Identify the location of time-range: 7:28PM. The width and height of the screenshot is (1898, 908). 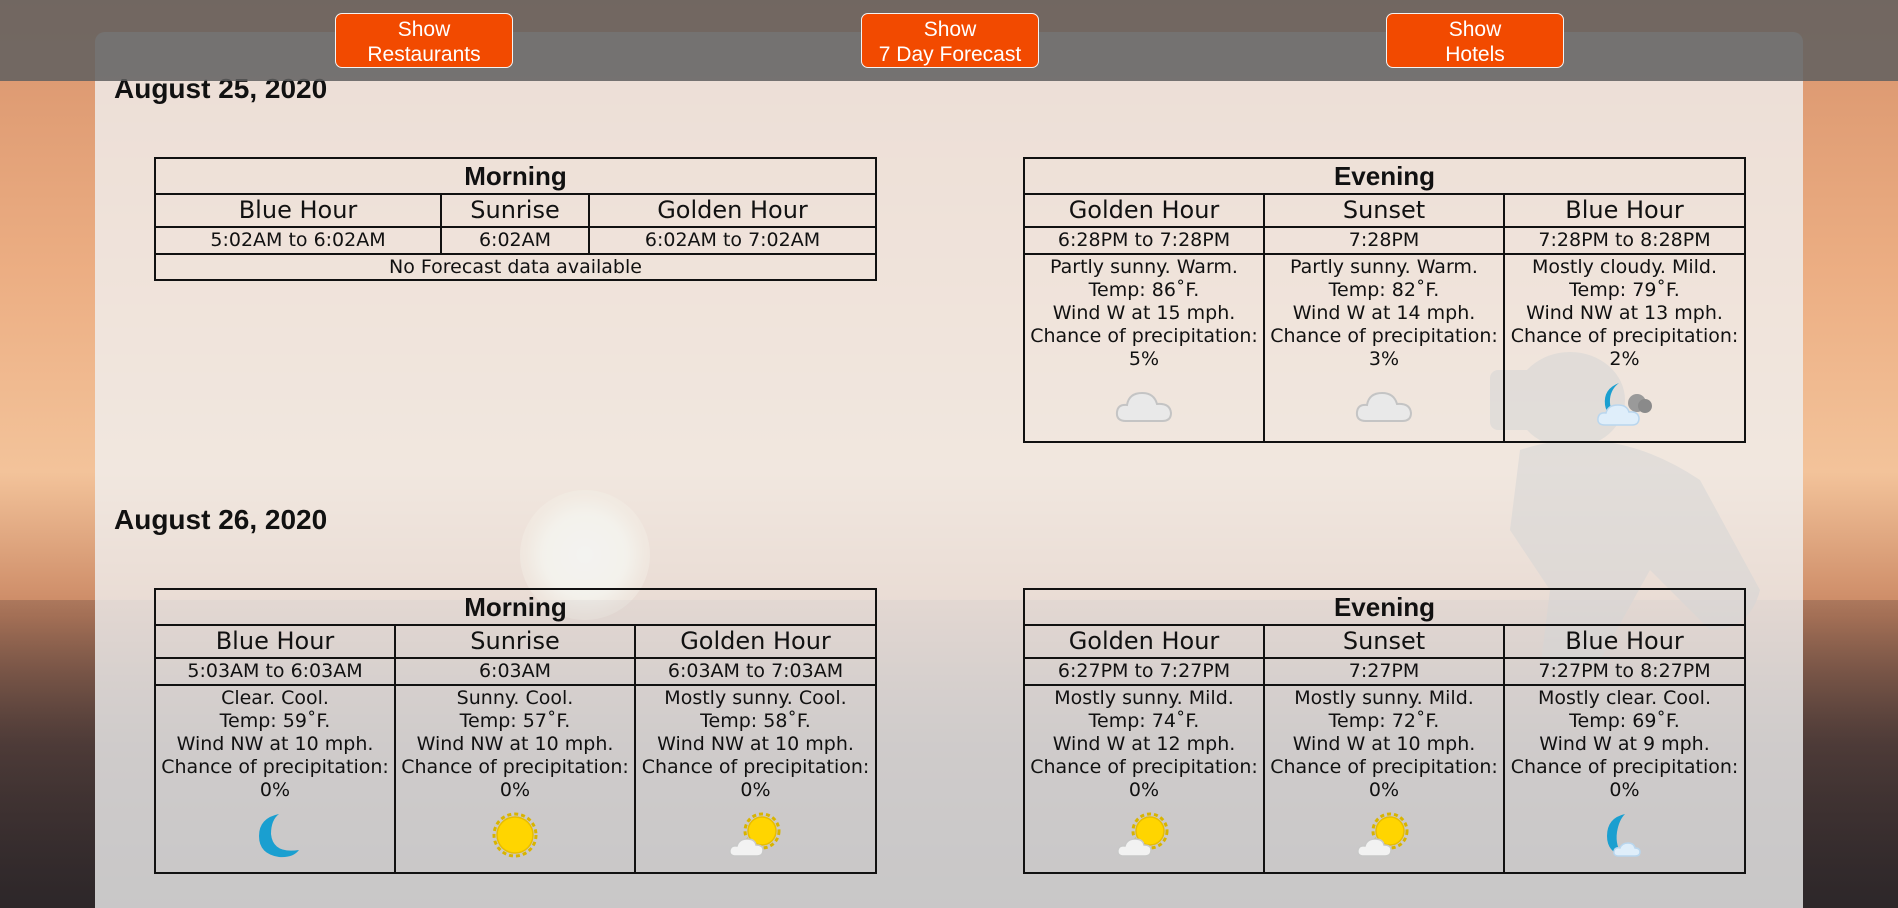
(1384, 240).